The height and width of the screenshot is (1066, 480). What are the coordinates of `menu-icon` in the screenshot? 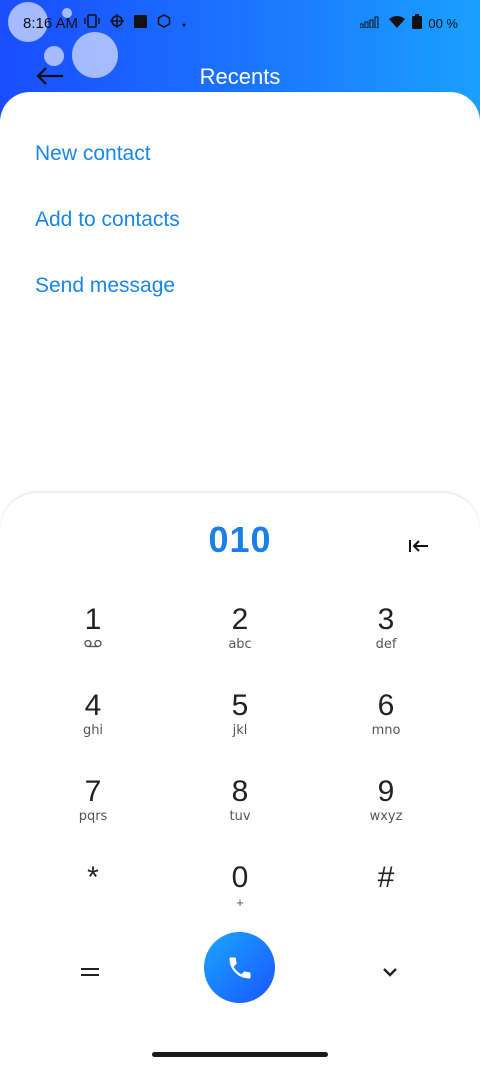 It's located at (90, 972).